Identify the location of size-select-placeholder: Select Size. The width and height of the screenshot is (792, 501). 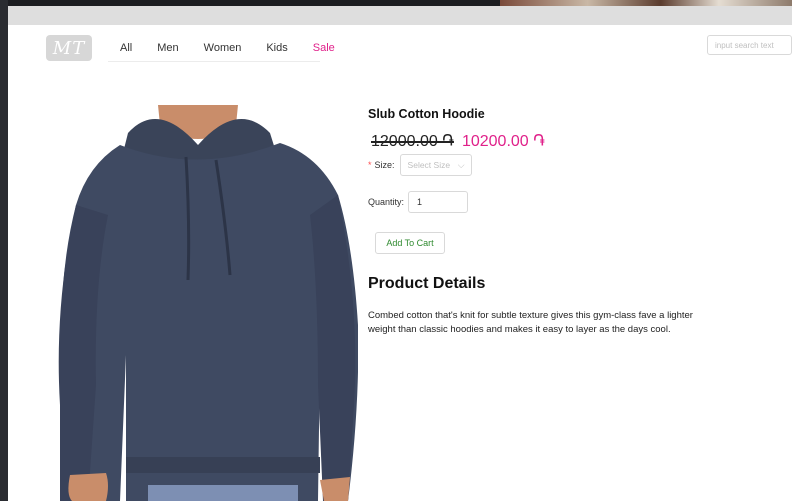
(429, 165).